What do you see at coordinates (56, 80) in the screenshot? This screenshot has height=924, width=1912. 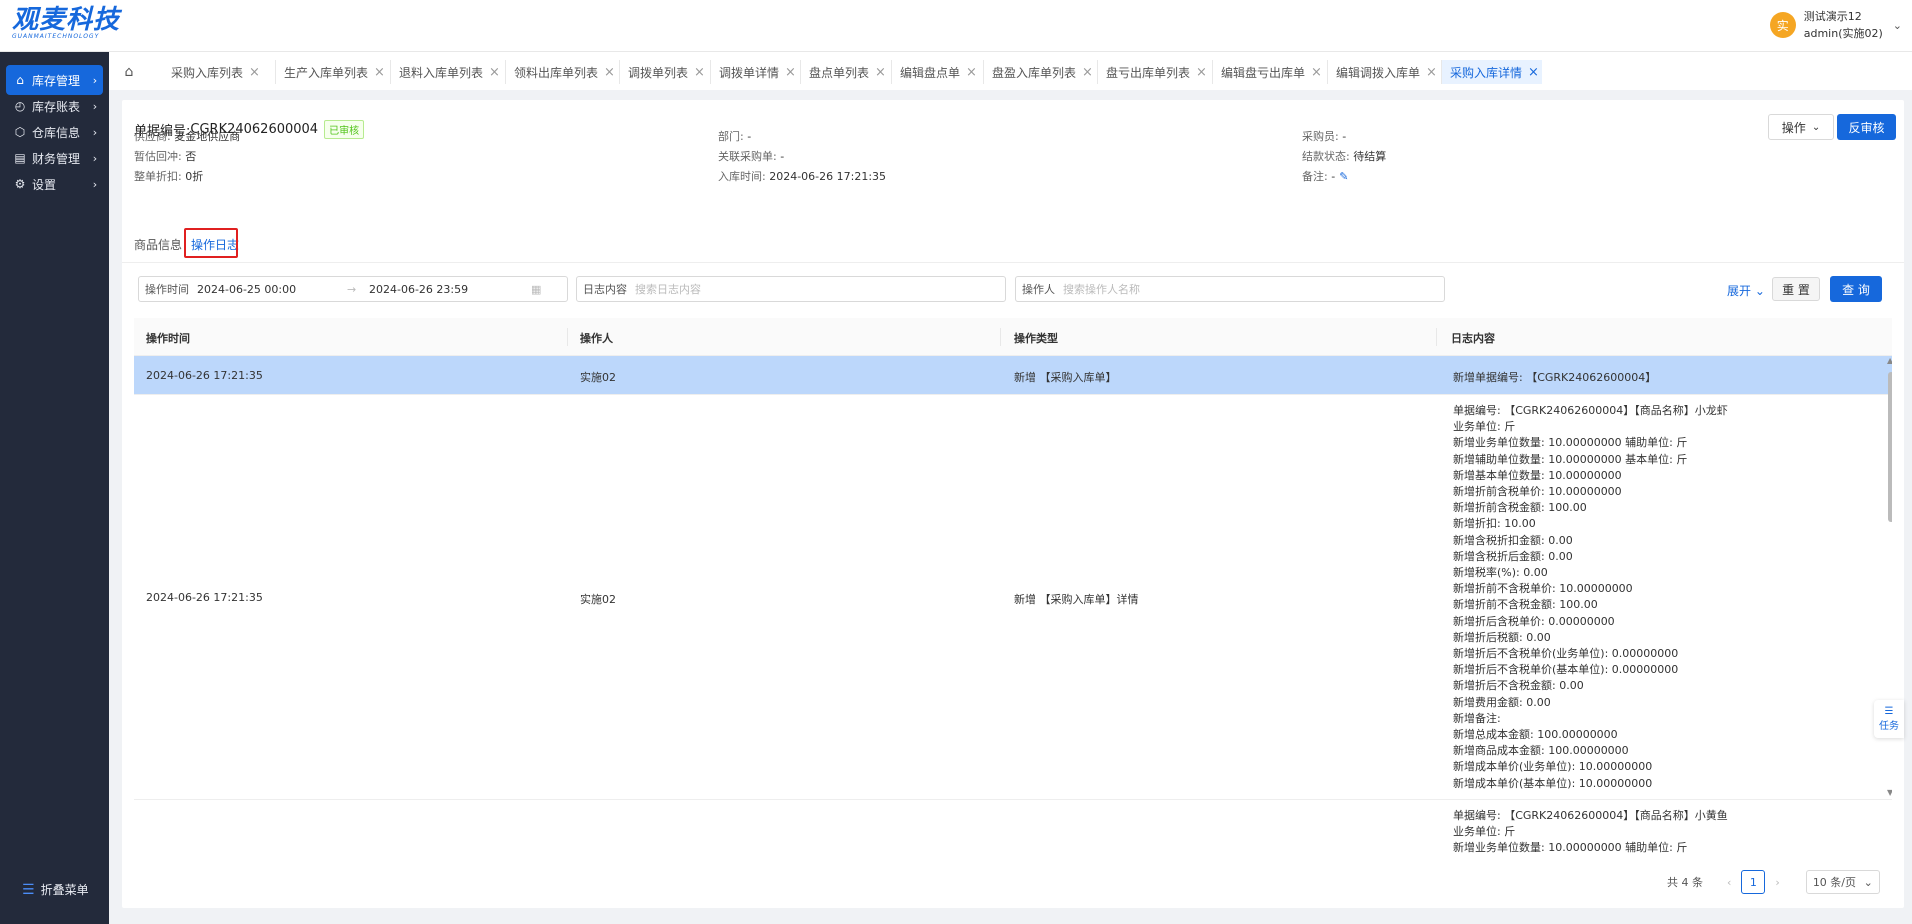 I see `sidebar-item-label: 库存管理` at bounding box center [56, 80].